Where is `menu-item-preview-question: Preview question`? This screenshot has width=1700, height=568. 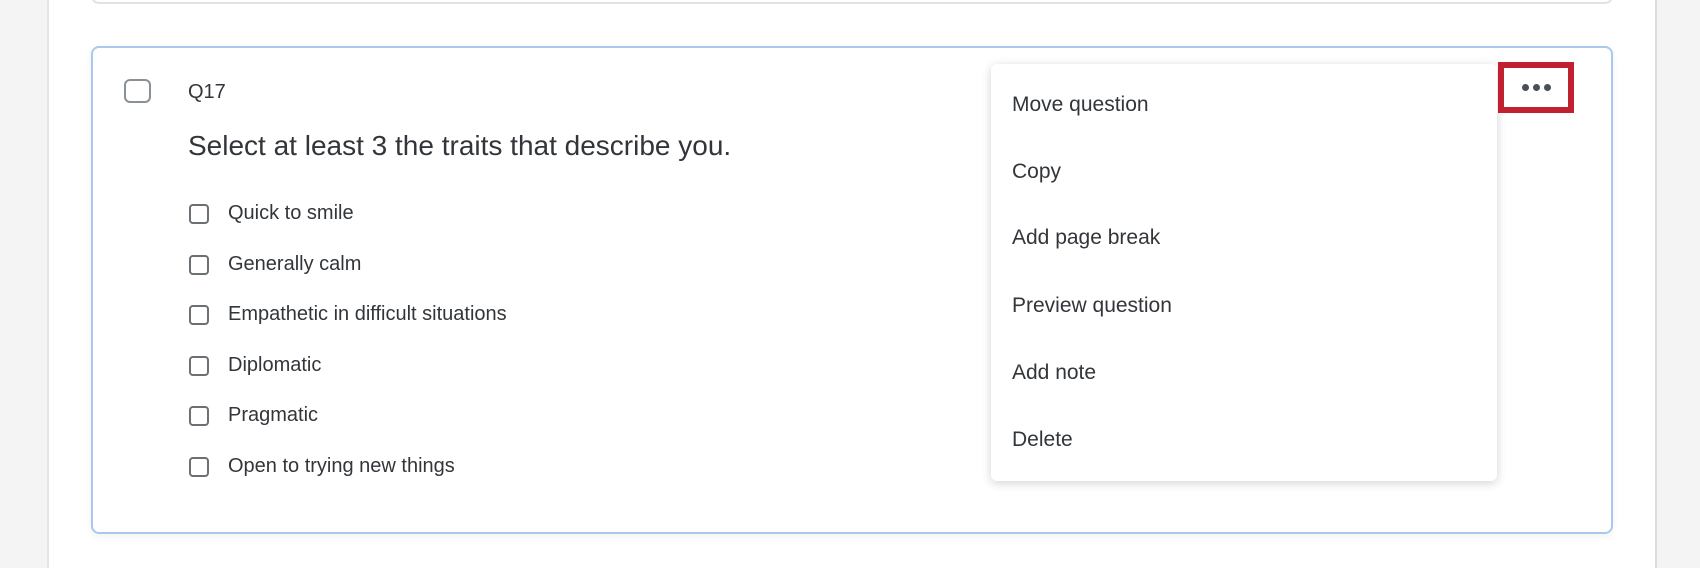 menu-item-preview-question: Preview question is located at coordinates (1092, 306).